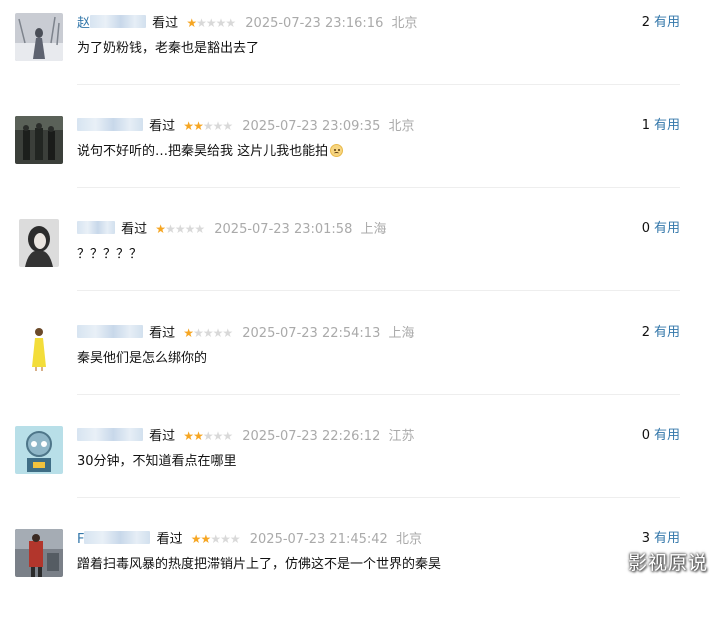 The image size is (720, 620). I want to click on comment-meta: 赵 看过 ★★★★★ 2025-07-23 23:16:16 北京, so click(247, 23).